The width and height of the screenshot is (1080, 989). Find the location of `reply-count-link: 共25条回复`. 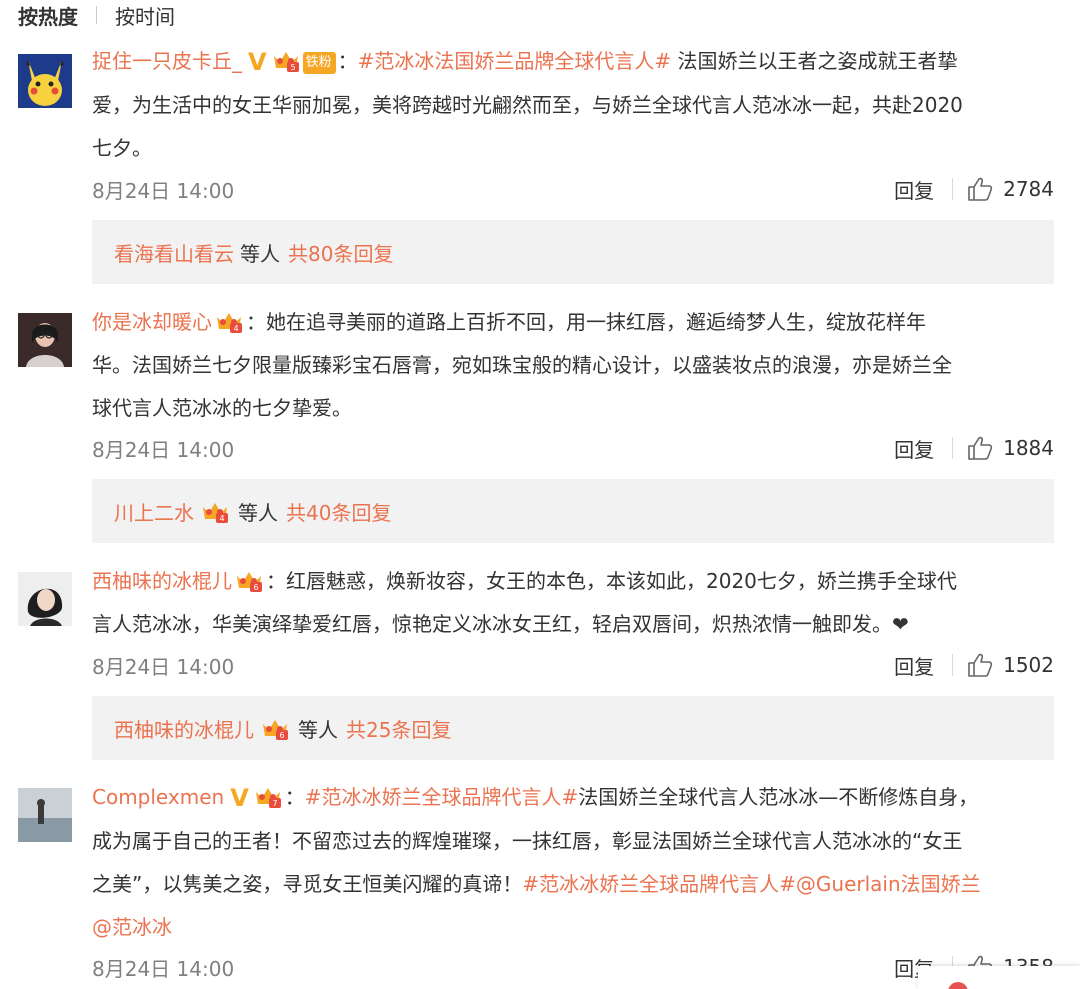

reply-count-link: 共25条回复 is located at coordinates (398, 728).